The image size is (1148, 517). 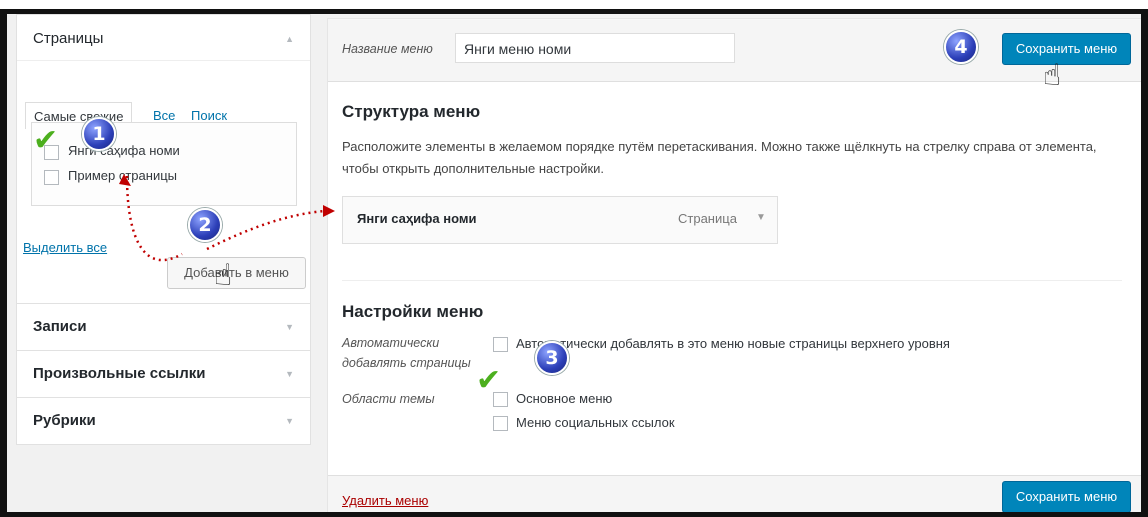 What do you see at coordinates (209, 115) in the screenshot?
I see `tab-search: Поиск` at bounding box center [209, 115].